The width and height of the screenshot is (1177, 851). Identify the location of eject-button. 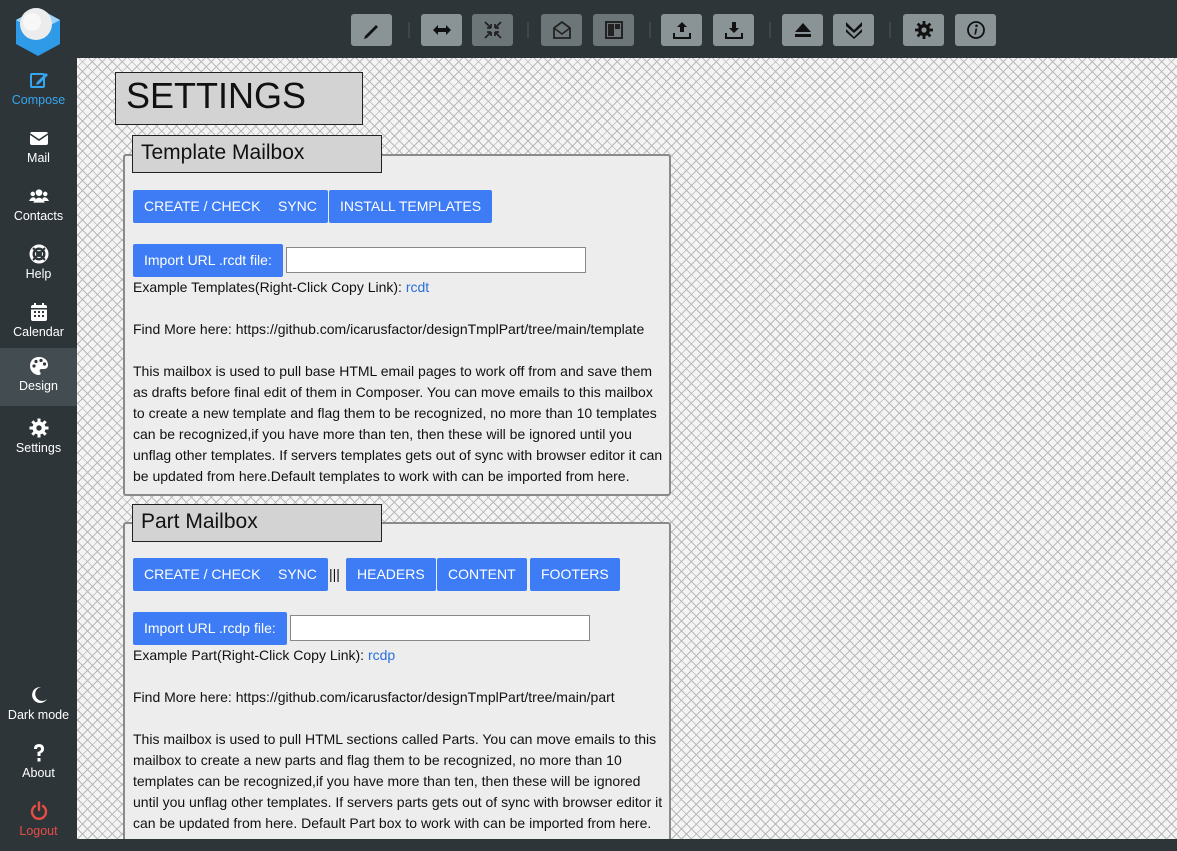
(802, 30).